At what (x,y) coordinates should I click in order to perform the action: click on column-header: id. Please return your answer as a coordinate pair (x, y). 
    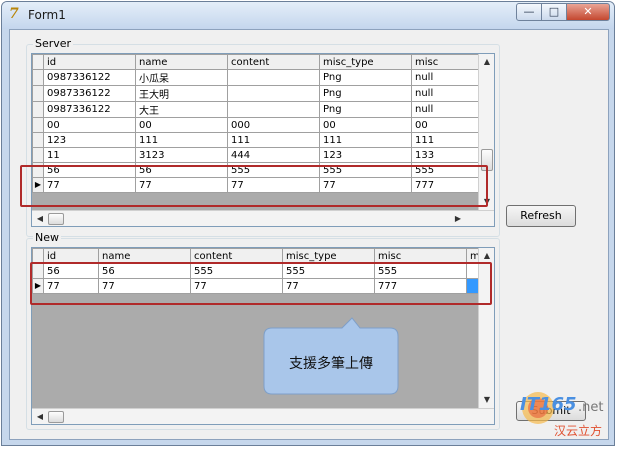
    Looking at the image, I should click on (89, 62).